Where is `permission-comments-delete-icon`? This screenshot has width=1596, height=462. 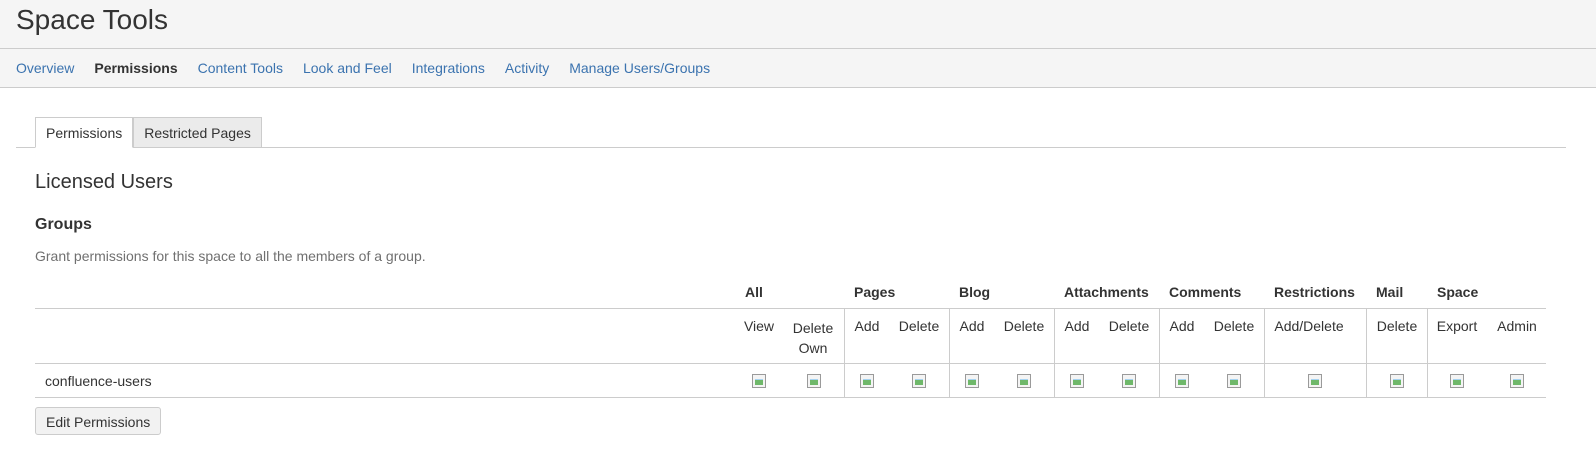
permission-comments-delete-icon is located at coordinates (1234, 381).